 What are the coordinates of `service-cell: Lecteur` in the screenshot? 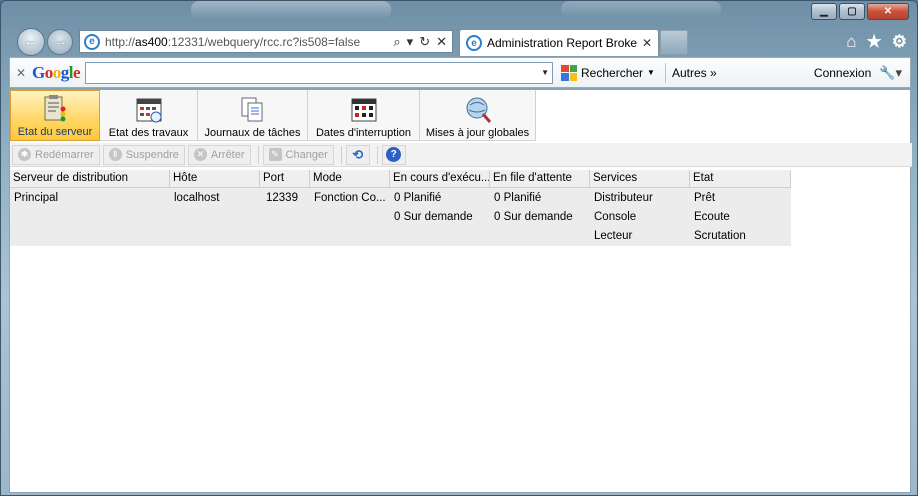 It's located at (613, 236).